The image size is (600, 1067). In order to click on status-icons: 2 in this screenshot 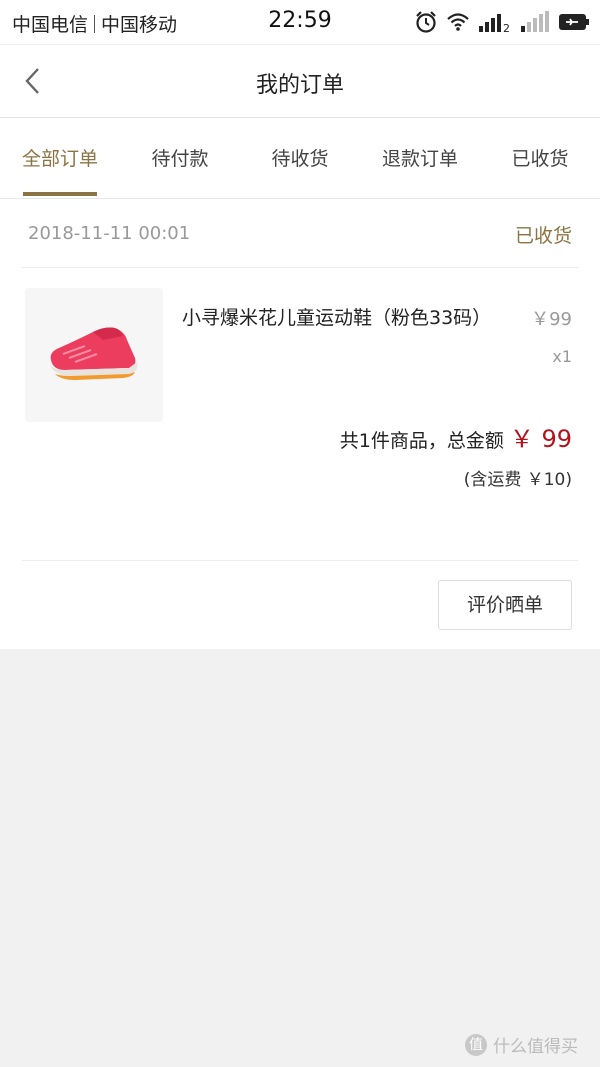, I will do `click(502, 22)`.